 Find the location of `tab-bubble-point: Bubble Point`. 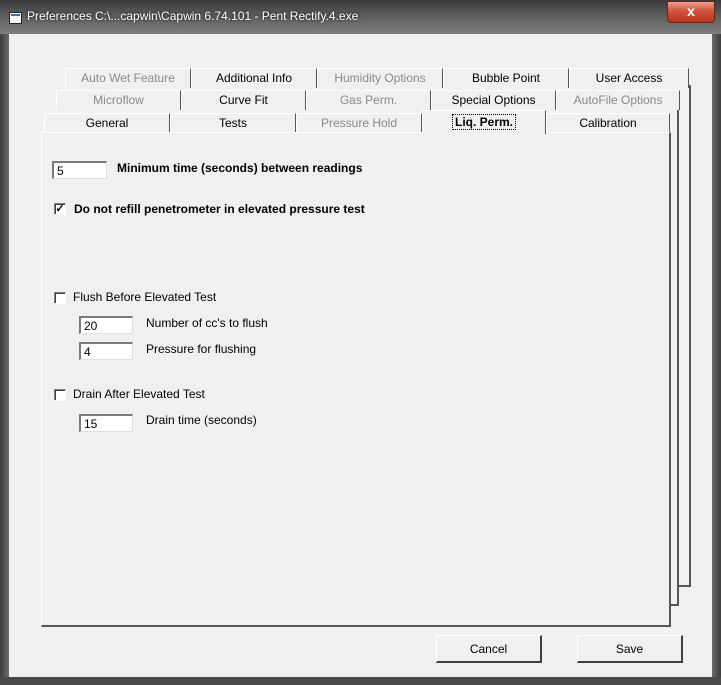

tab-bubble-point: Bubble Point is located at coordinates (506, 78).